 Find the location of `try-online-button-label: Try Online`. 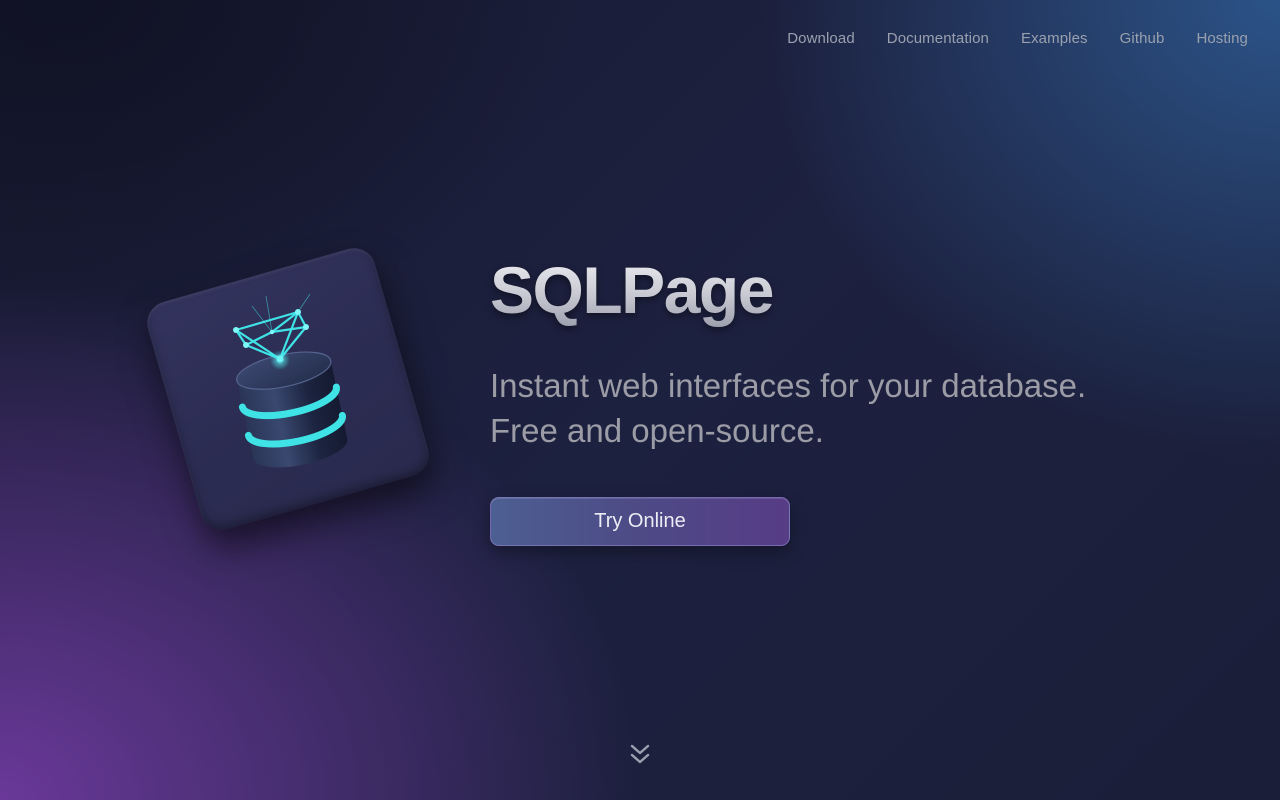

try-online-button-label: Try Online is located at coordinates (640, 521).